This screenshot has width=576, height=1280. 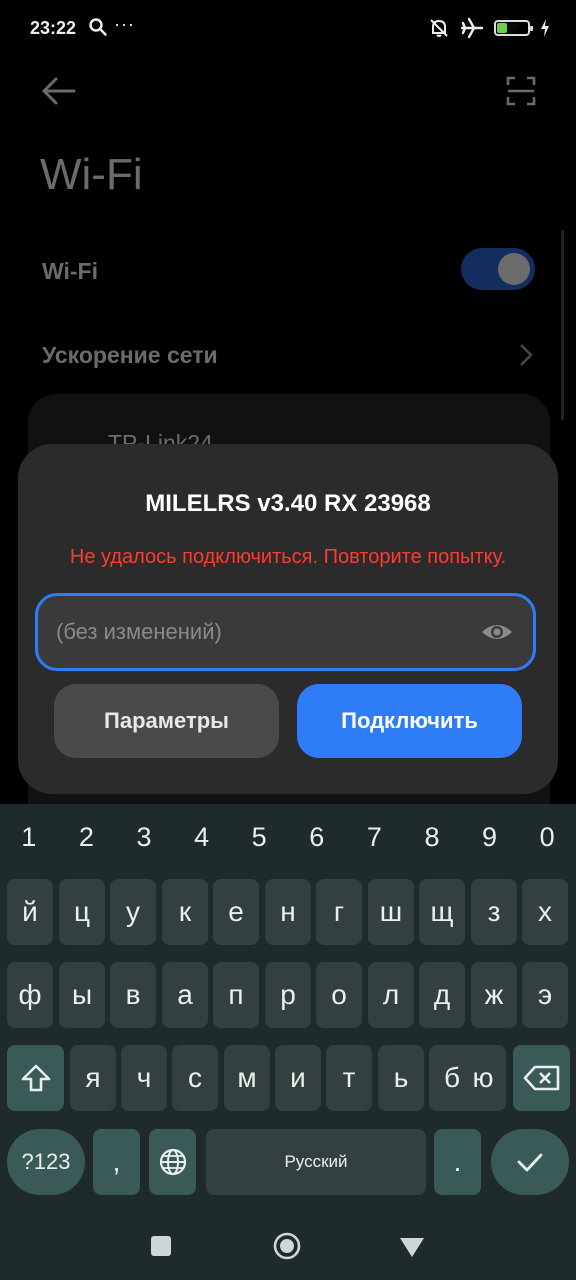 I want to click on number-row: 1 2 3 4 5 6 7 8 9 0, so click(x=288, y=837).